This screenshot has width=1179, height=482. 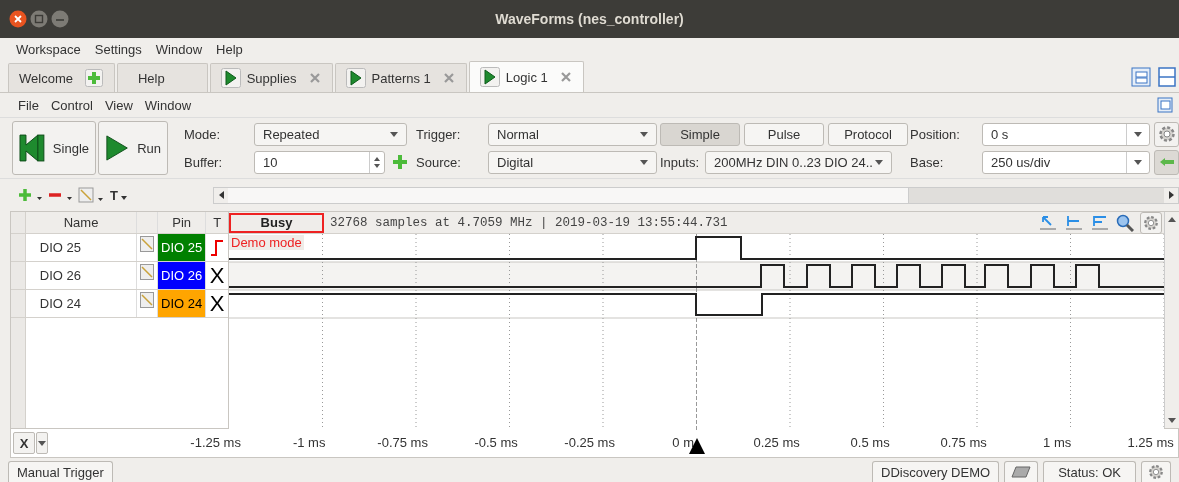 What do you see at coordinates (572, 134) in the screenshot?
I see `trigger-dropdown: Normal` at bounding box center [572, 134].